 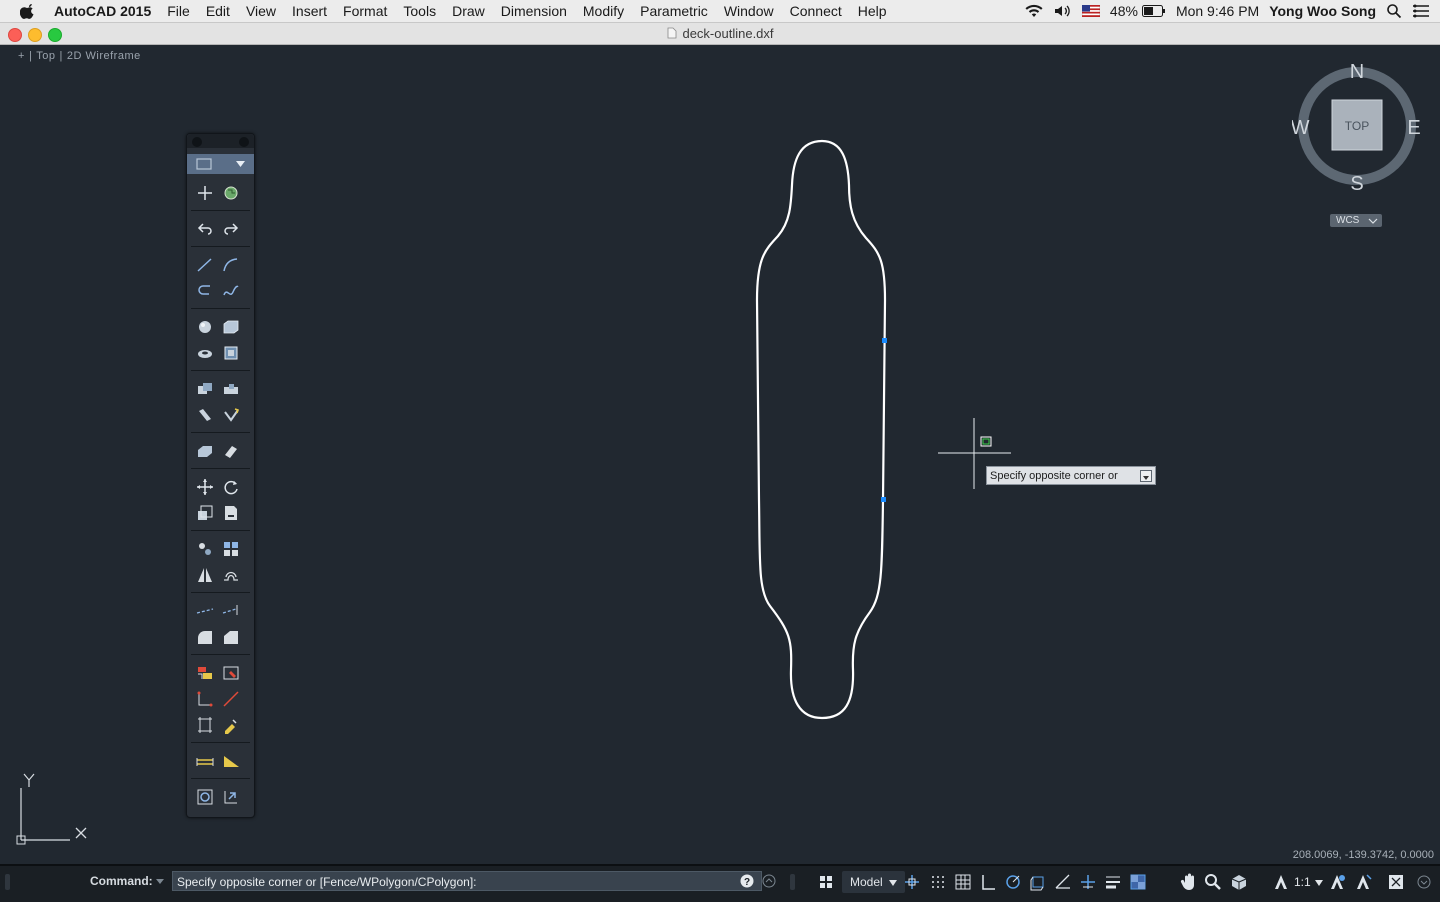 What do you see at coordinates (1153, 11) in the screenshot?
I see `battery-icon` at bounding box center [1153, 11].